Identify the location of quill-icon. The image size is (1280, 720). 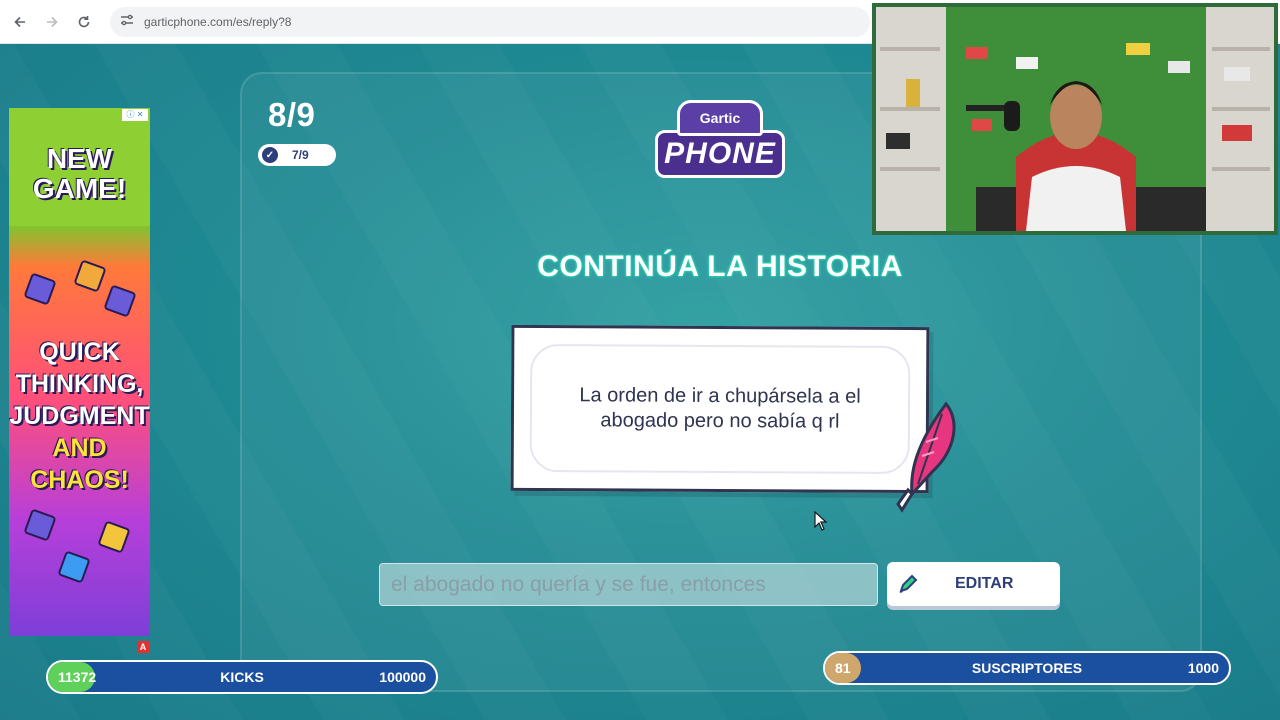
(926, 457).